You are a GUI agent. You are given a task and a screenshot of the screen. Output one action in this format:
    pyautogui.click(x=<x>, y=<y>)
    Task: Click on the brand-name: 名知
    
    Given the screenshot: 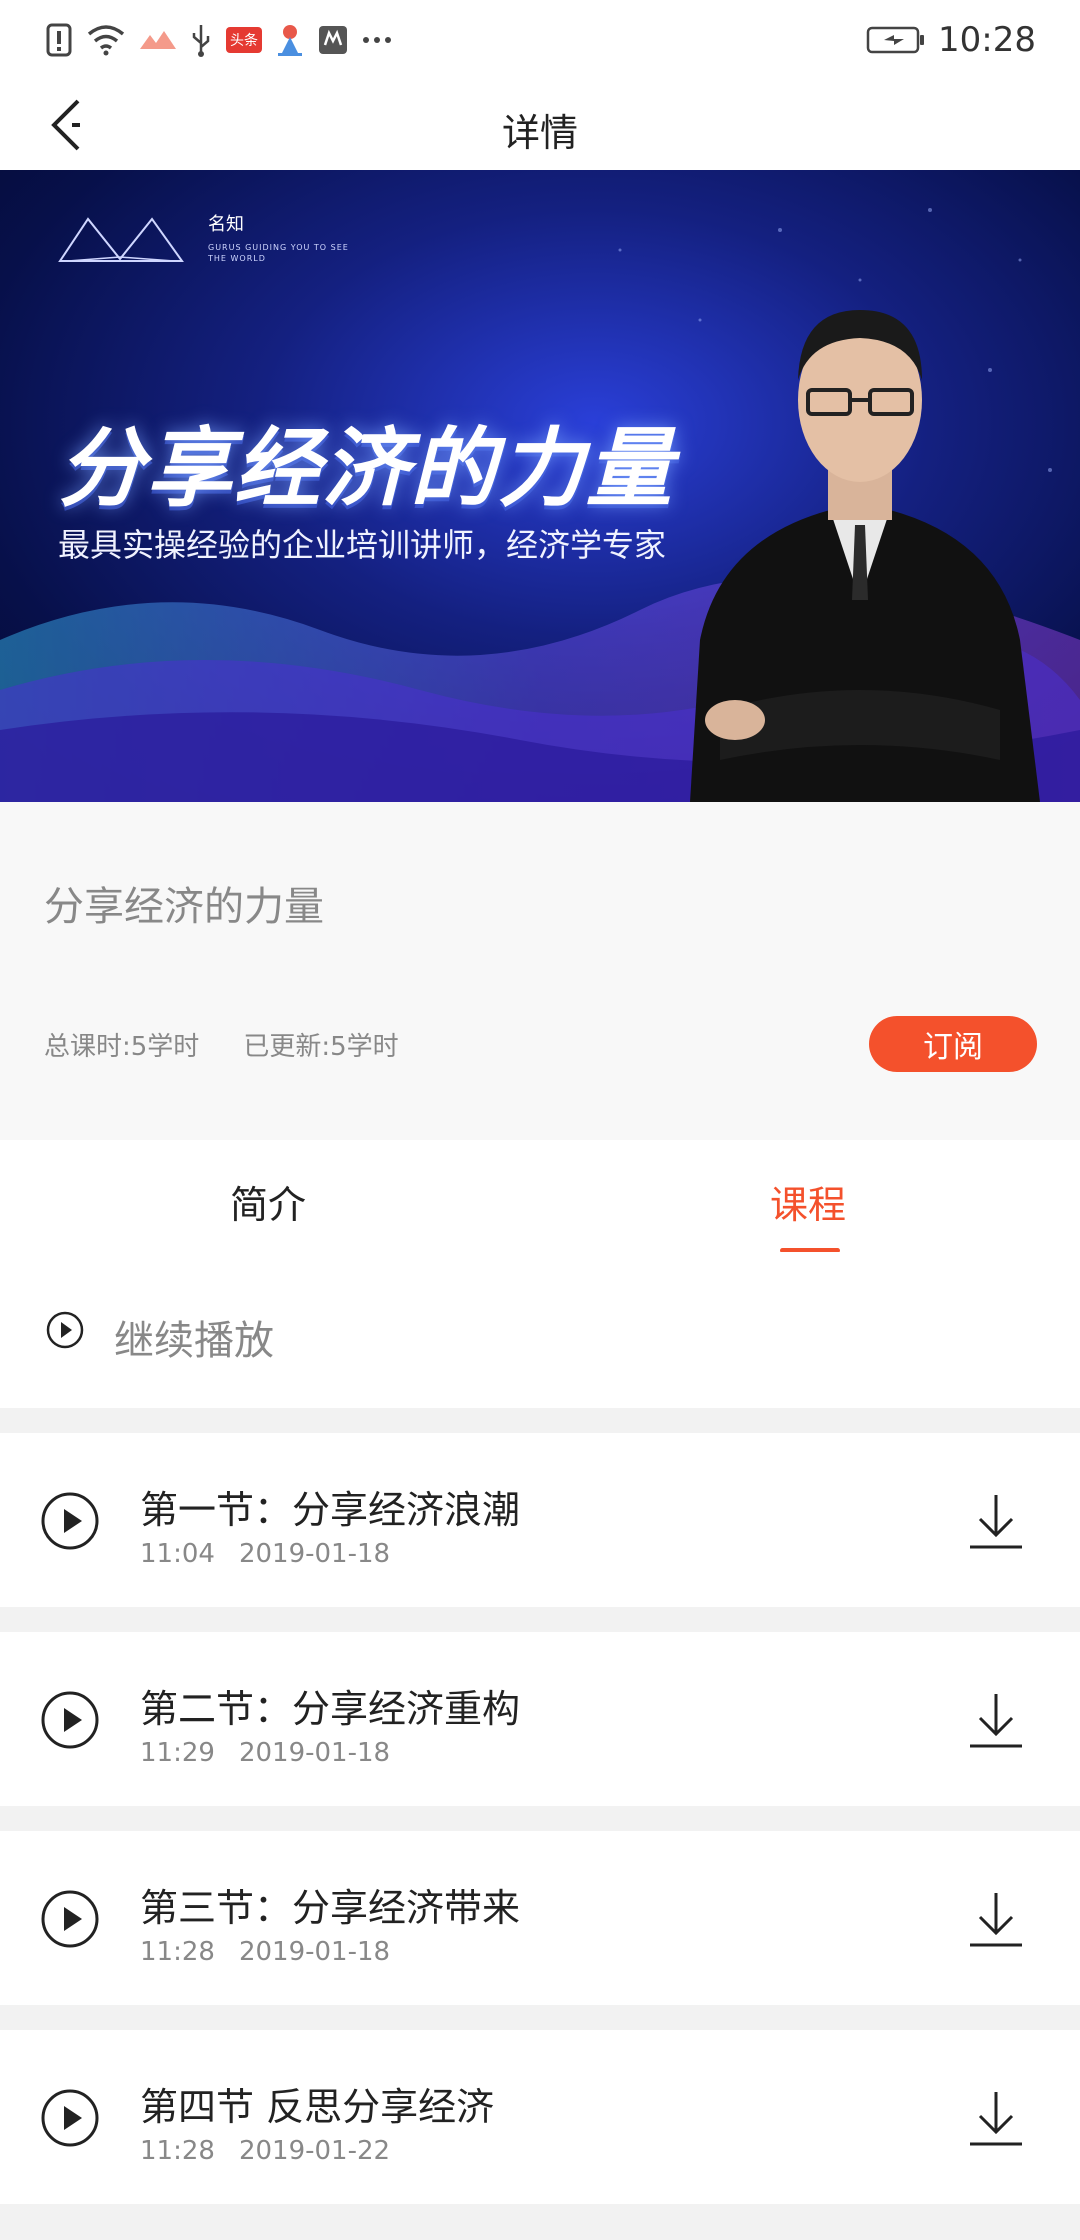 What is the action you would take?
    pyautogui.click(x=226, y=224)
    